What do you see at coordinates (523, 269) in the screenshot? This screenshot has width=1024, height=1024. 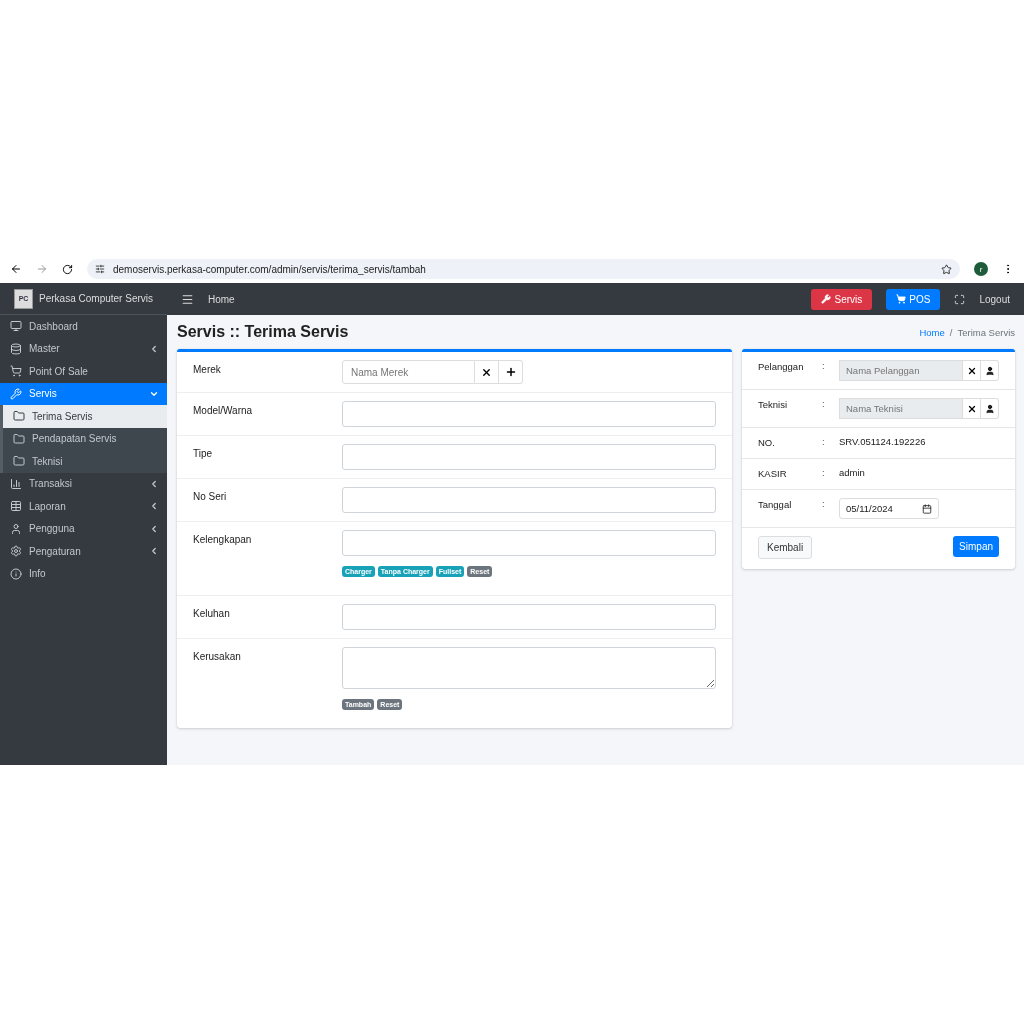 I see `address-bar: demoservis.perkasa-computer.com/admin/servis/terima_servis/tambah` at bounding box center [523, 269].